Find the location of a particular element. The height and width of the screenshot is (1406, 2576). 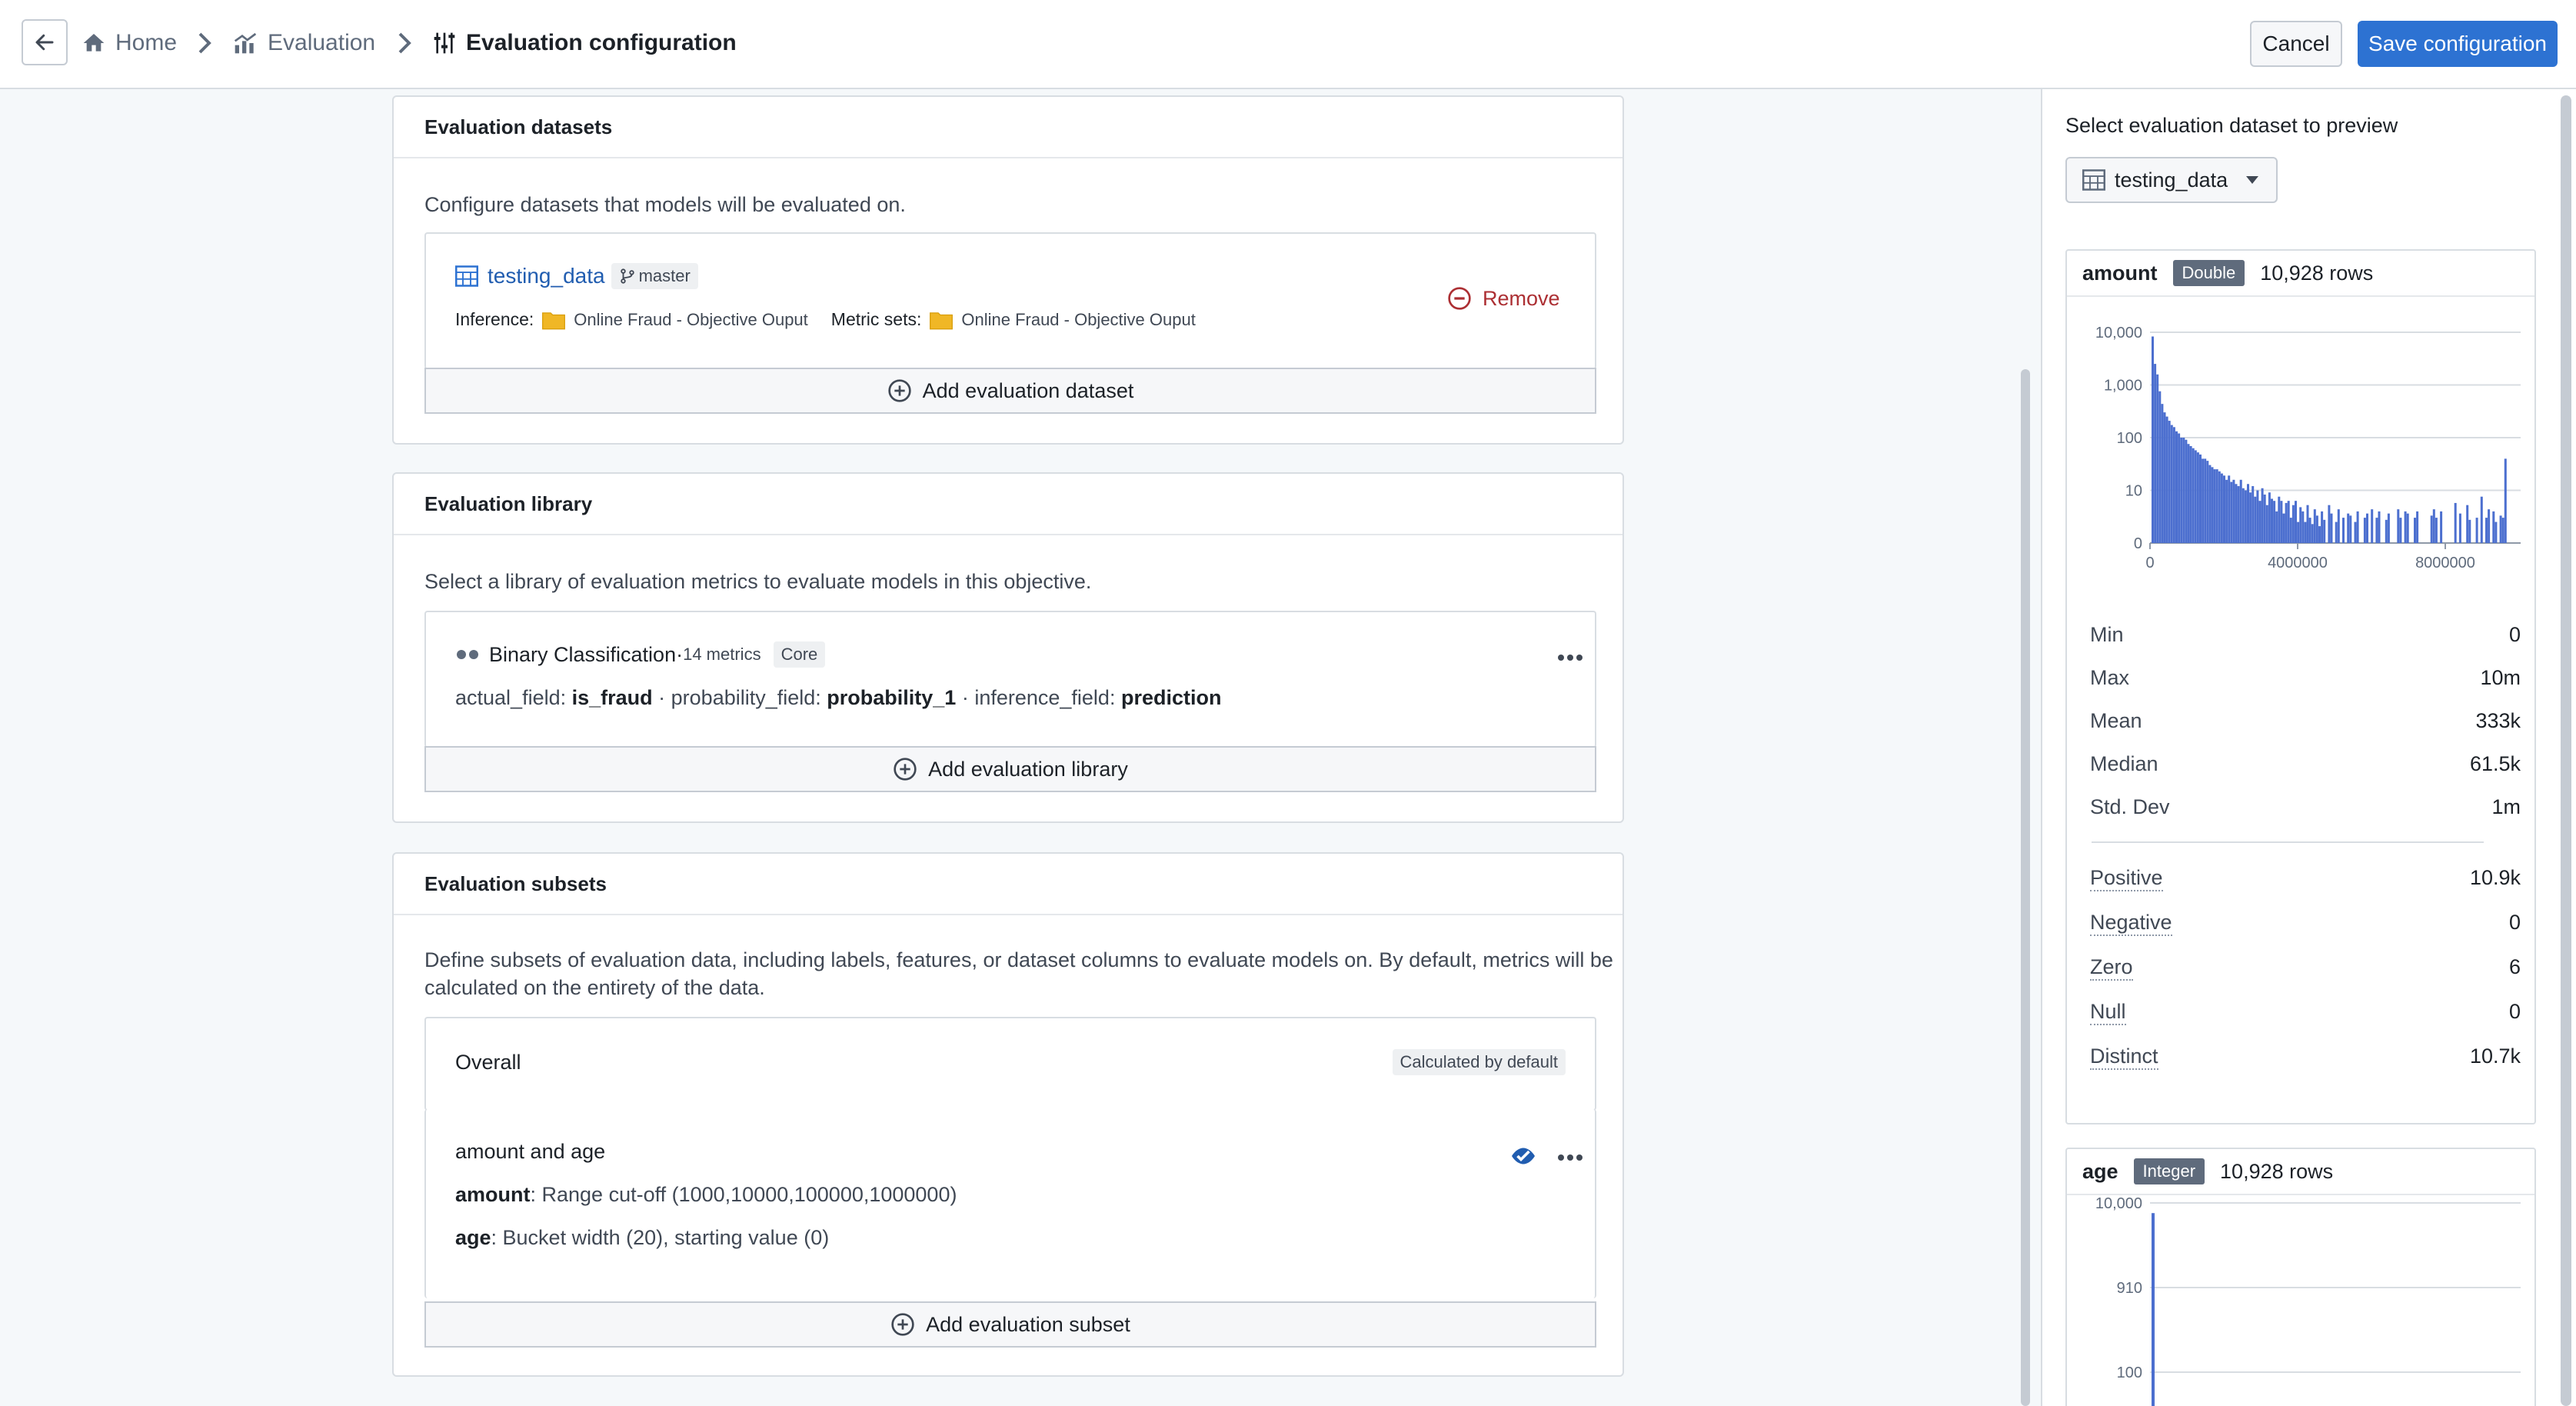

add-evaluation-library-button: Add evaluation library is located at coordinates (1010, 769).